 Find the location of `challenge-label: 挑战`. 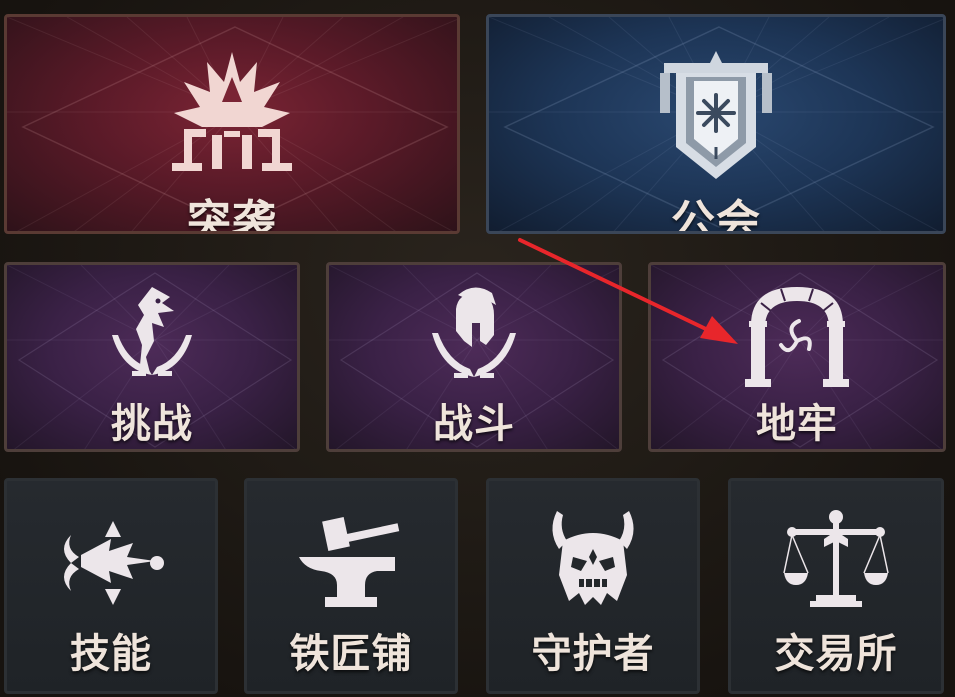

challenge-label: 挑战 is located at coordinates (152, 424).